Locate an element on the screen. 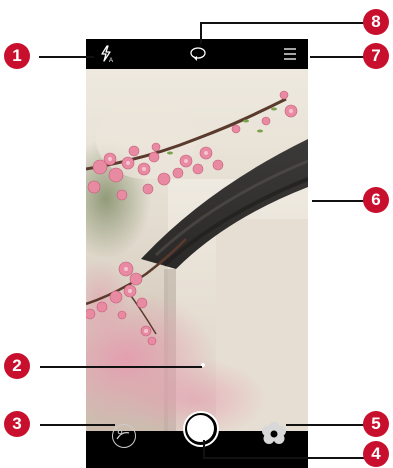 The width and height of the screenshot is (393, 468). gallery-thumbnail-icon is located at coordinates (124, 436).